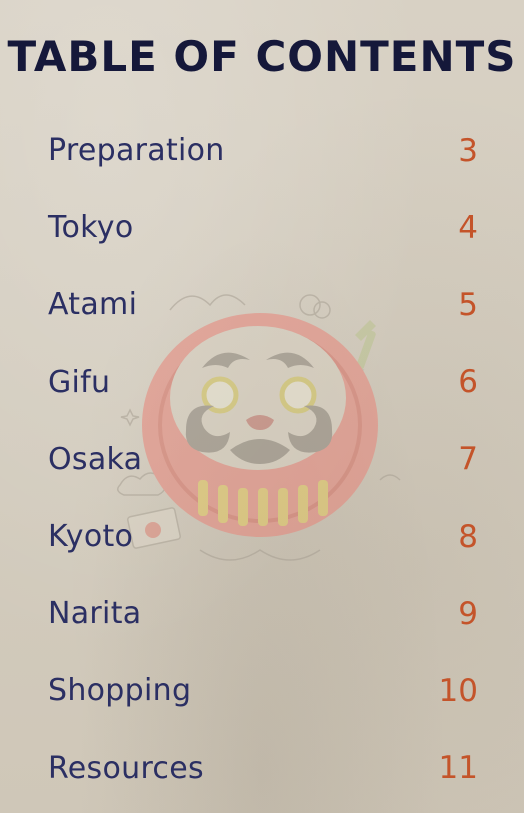  What do you see at coordinates (468, 536) in the screenshot?
I see `toc-item-page-number: 8` at bounding box center [468, 536].